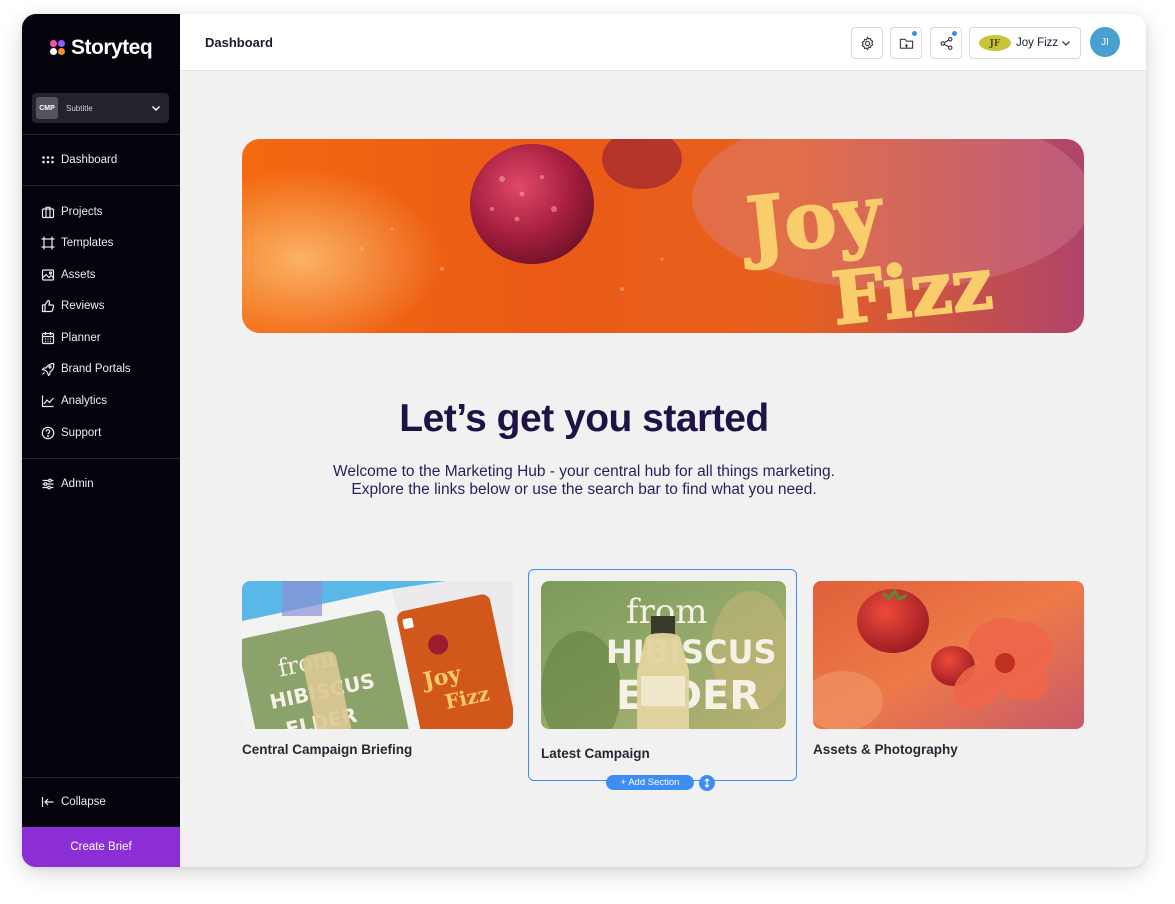 This screenshot has width=1175, height=904. I want to click on move-section-handle, so click(707, 783).